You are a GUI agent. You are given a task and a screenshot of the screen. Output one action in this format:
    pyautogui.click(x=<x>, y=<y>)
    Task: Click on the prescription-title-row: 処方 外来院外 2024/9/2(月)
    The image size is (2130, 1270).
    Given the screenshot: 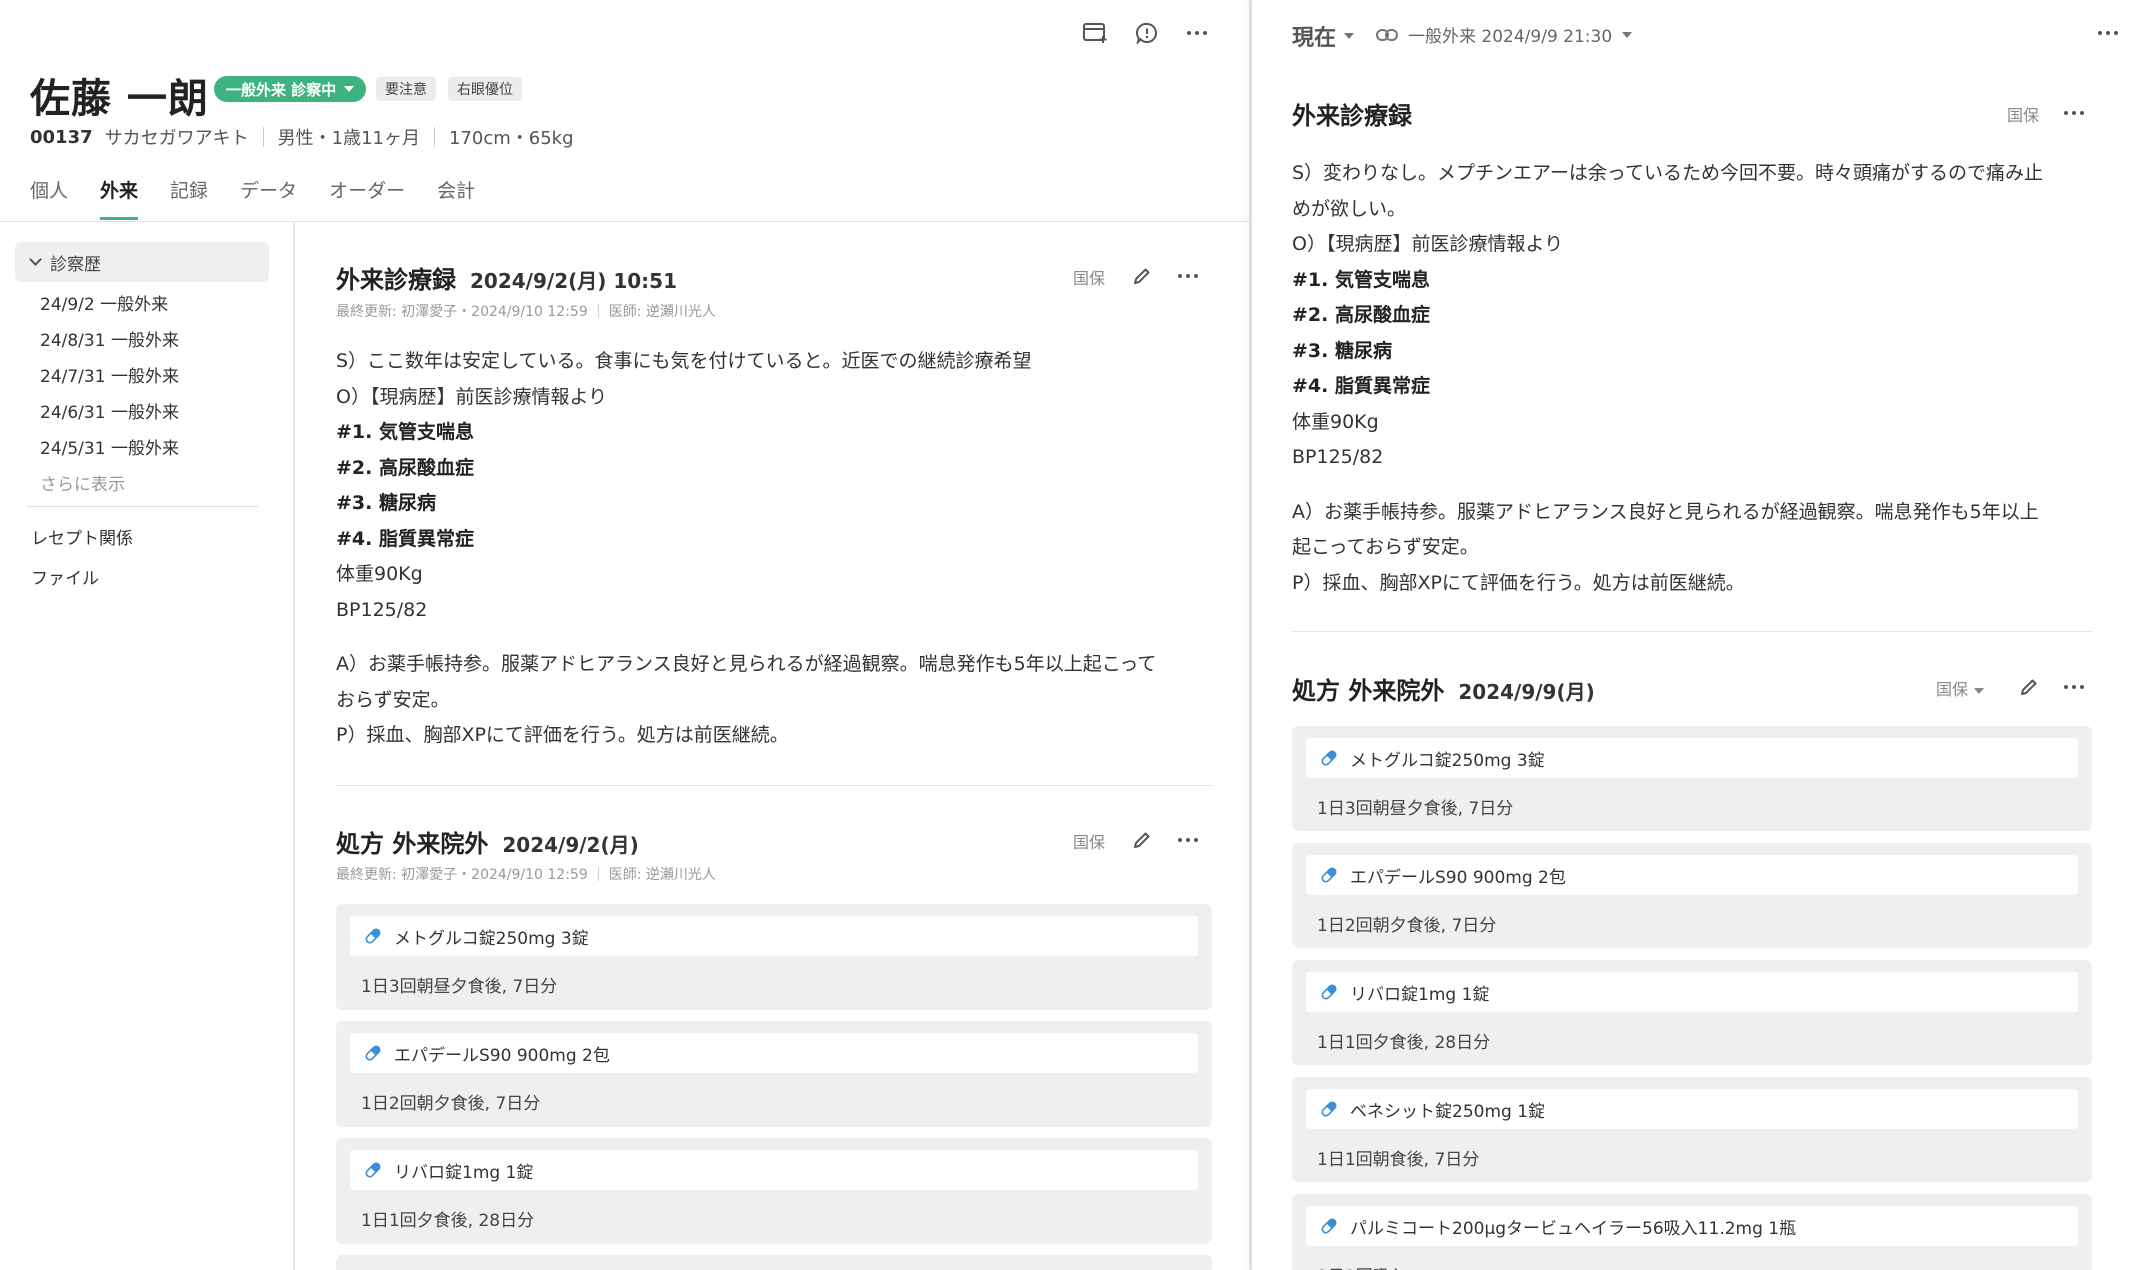 What is the action you would take?
    pyautogui.click(x=487, y=841)
    